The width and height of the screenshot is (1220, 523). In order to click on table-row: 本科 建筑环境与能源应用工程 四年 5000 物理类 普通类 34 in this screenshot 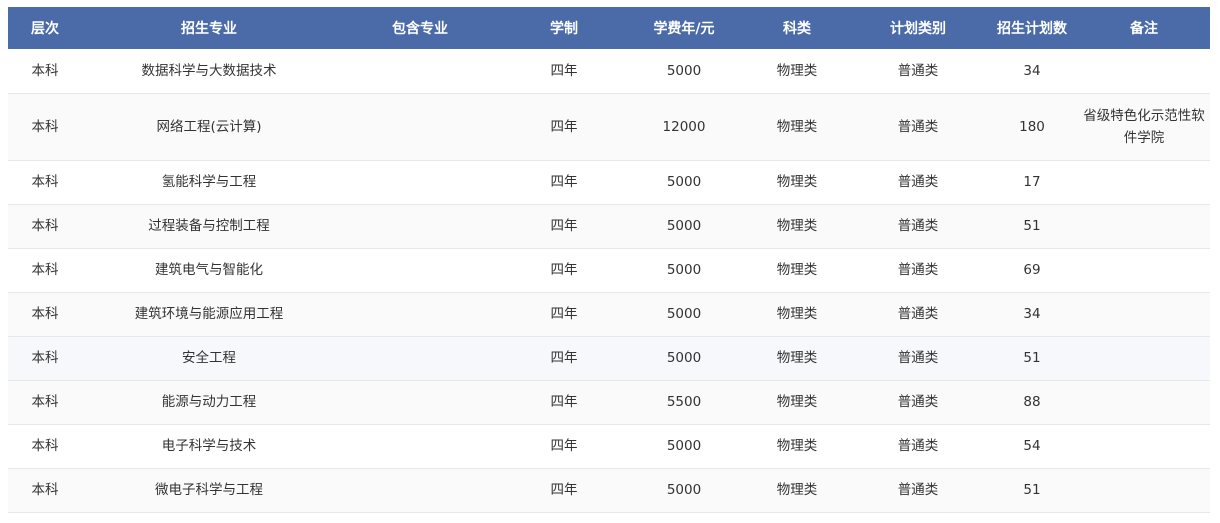, I will do `click(609, 314)`.